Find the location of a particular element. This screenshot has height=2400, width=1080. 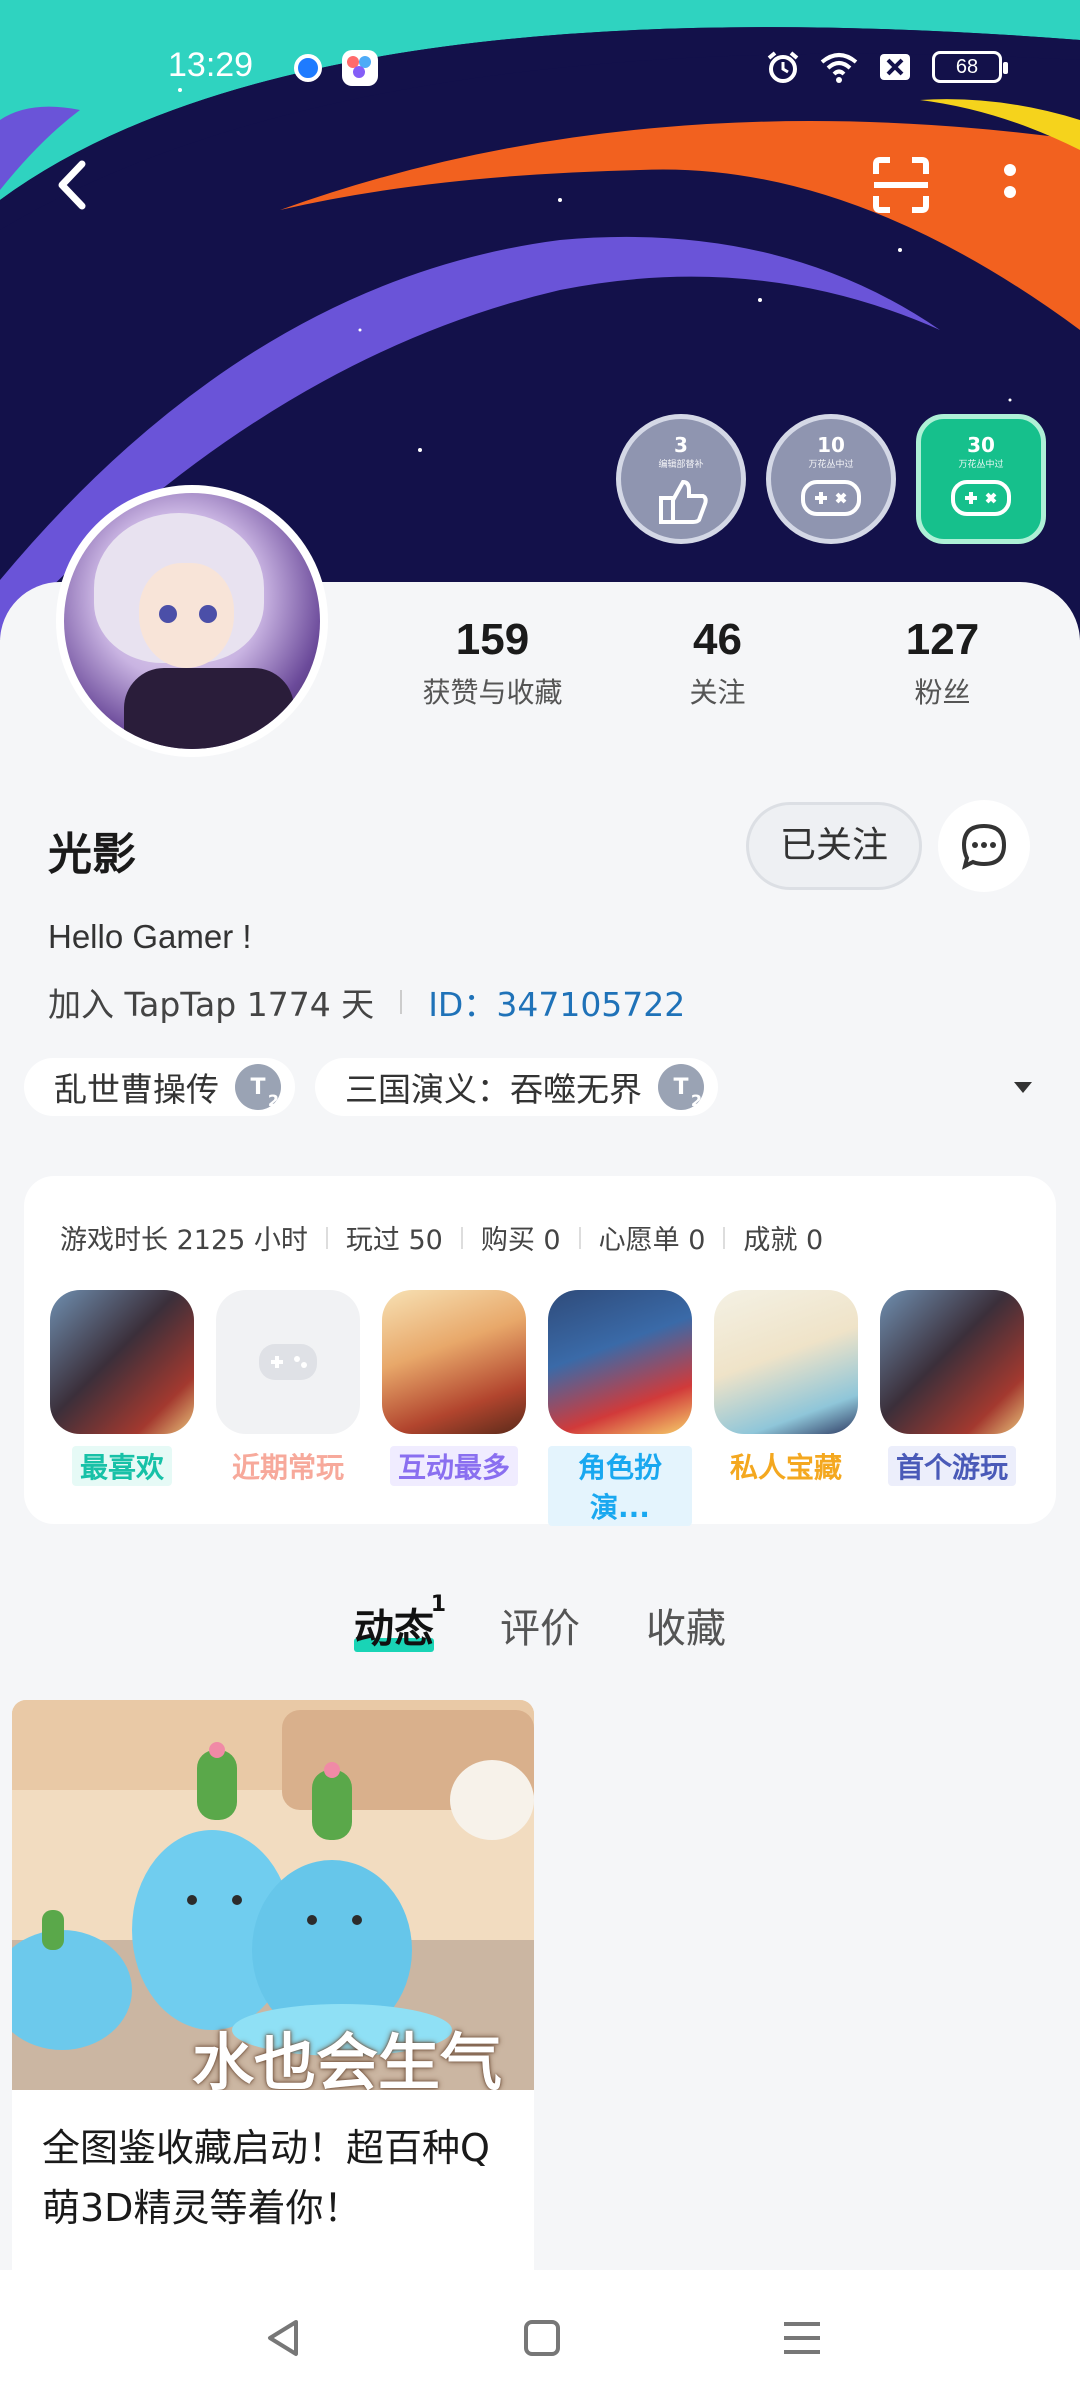

message-button is located at coordinates (984, 846).